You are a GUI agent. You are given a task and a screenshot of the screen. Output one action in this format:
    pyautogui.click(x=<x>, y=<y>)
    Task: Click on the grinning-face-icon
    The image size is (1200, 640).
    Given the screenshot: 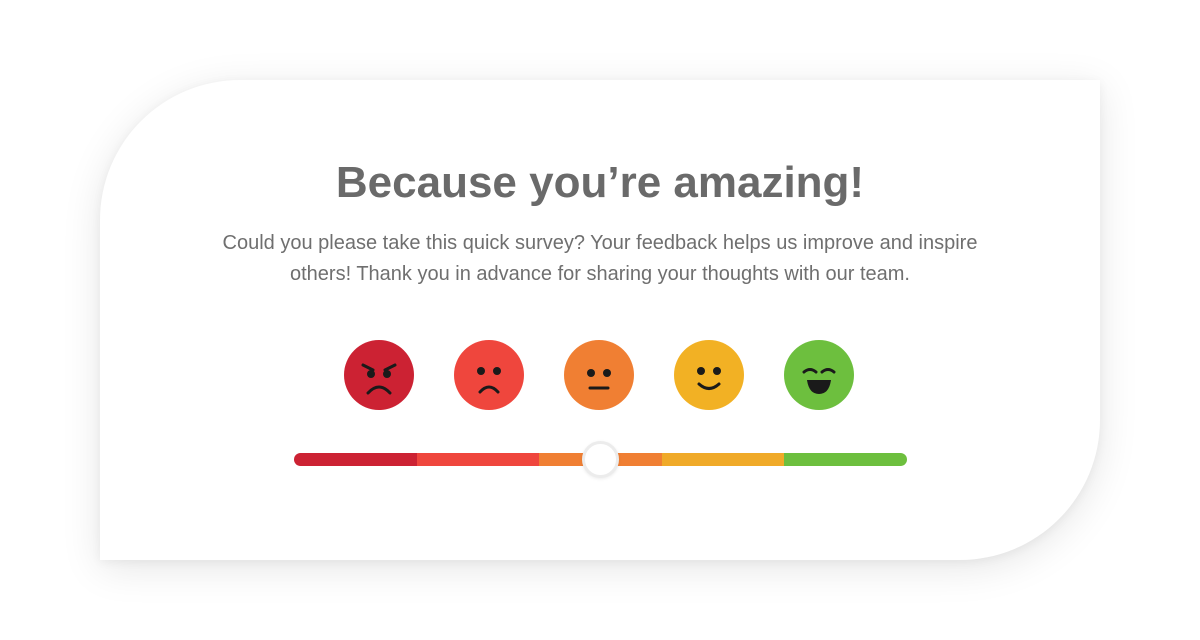 What is the action you would take?
    pyautogui.click(x=819, y=375)
    